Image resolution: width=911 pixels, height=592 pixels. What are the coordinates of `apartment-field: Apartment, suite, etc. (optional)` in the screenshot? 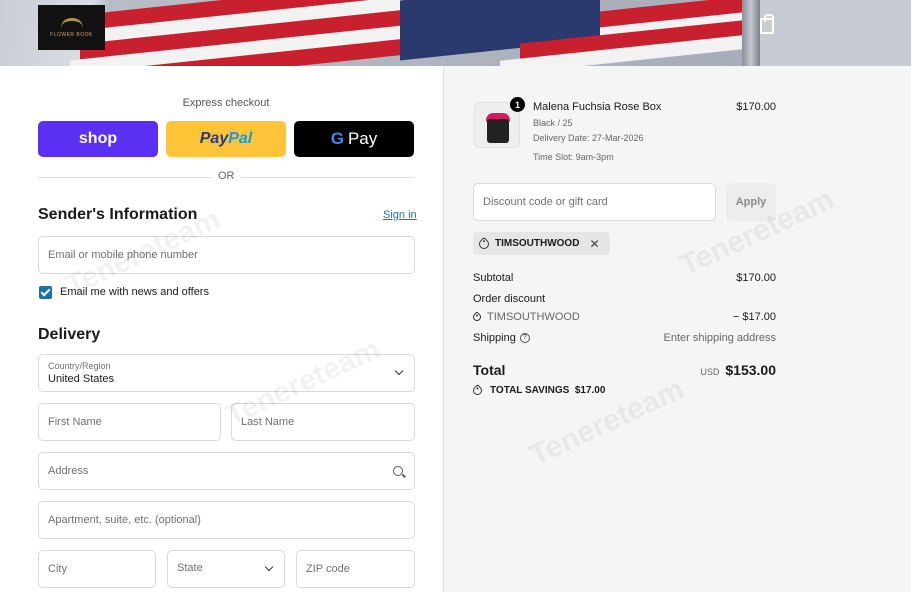 It's located at (226, 520).